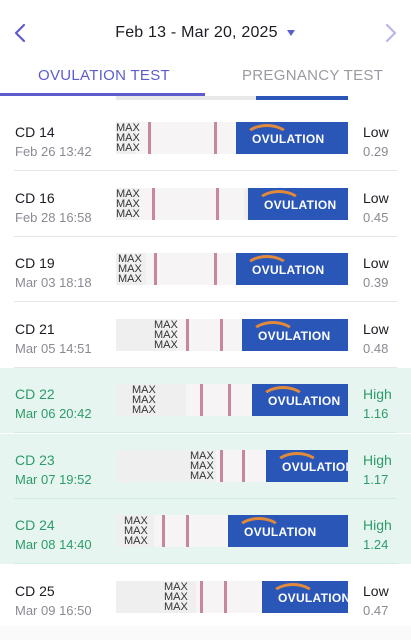 This screenshot has height=640, width=411. What do you see at coordinates (35, 459) in the screenshot?
I see `cycle-day-label: CD 23` at bounding box center [35, 459].